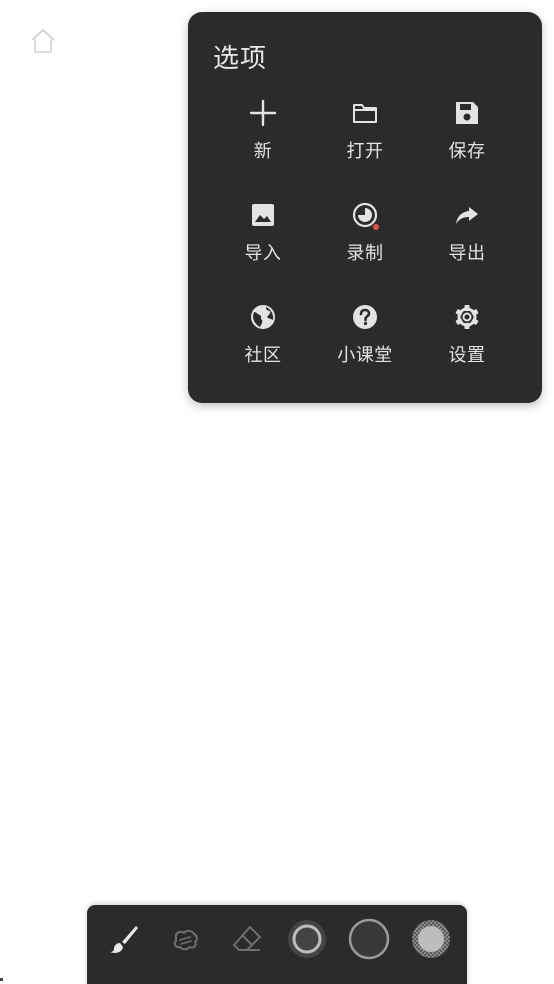  Describe the element at coordinates (467, 253) in the screenshot. I see `export-label: 导出` at that location.